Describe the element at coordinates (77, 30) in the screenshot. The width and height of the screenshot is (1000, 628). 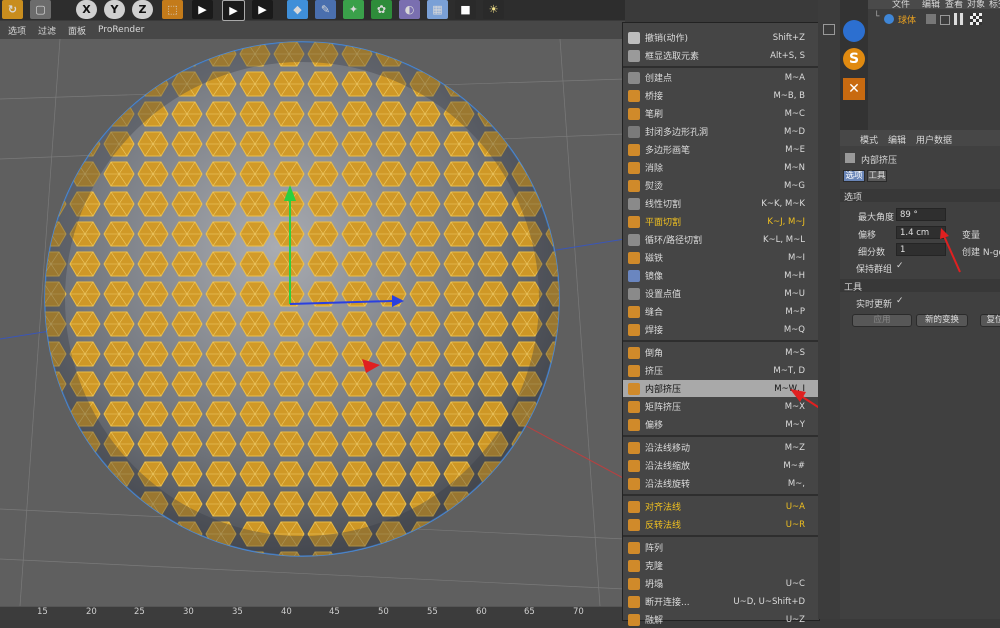
I see `viewport-menu-panel: 面板` at that location.